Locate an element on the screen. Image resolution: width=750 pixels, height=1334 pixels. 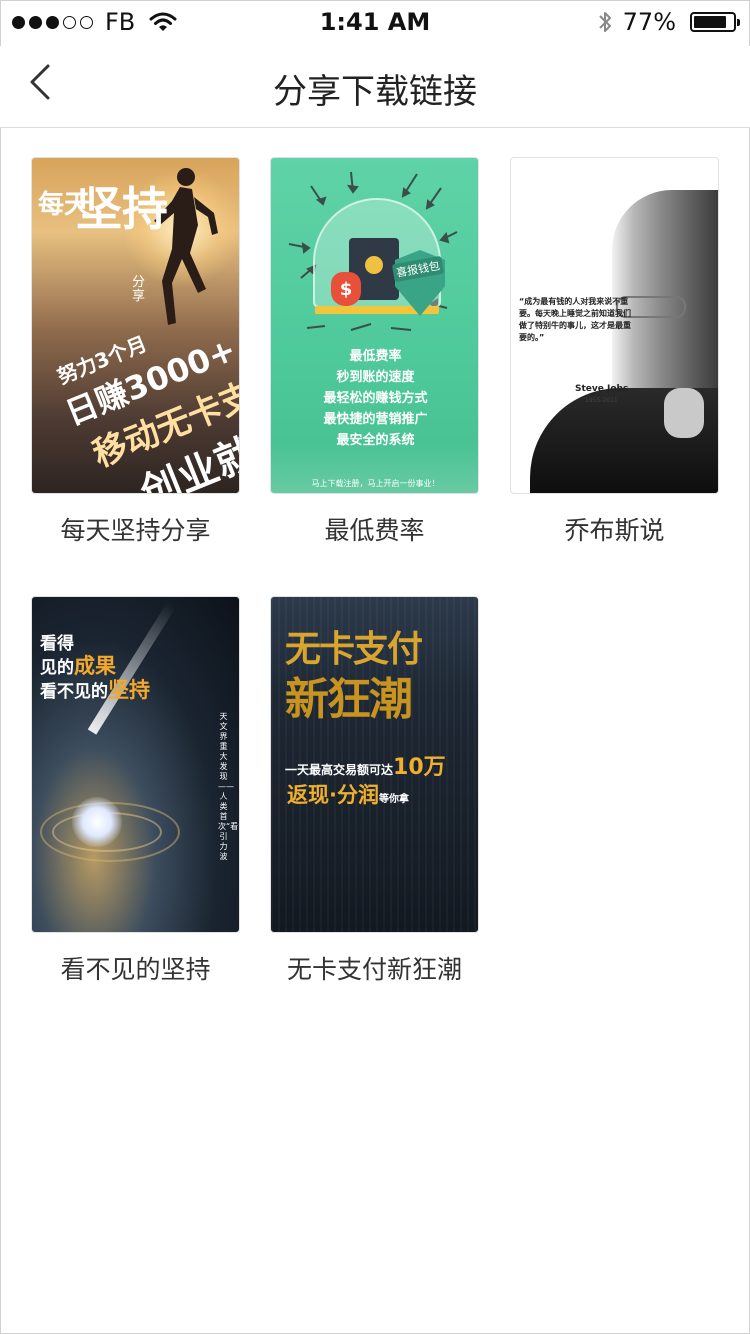
poster5-gold2: 新狂潮 is located at coordinates (349, 699).